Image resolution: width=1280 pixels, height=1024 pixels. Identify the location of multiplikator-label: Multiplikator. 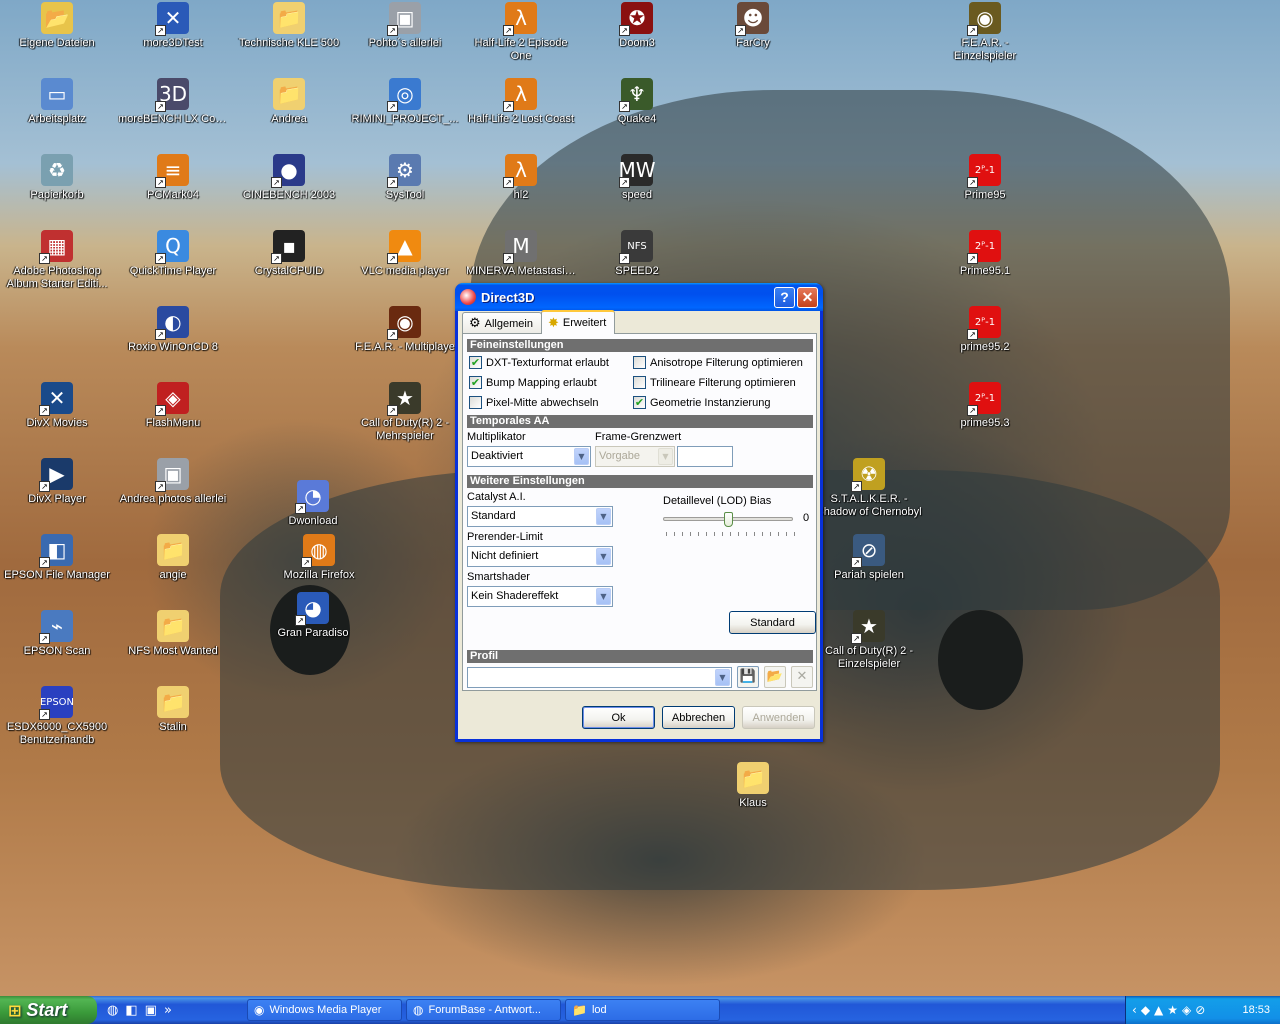
(496, 437).